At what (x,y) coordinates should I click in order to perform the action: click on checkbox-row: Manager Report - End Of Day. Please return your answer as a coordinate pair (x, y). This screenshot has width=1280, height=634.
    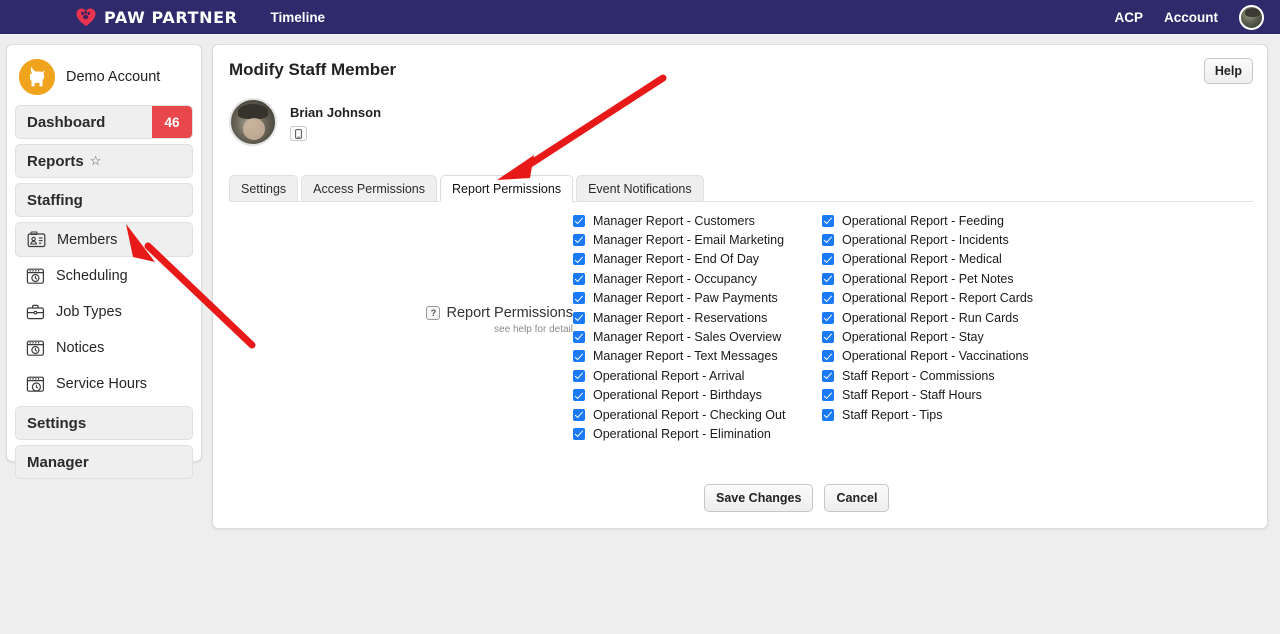
    Looking at the image, I should click on (697, 259).